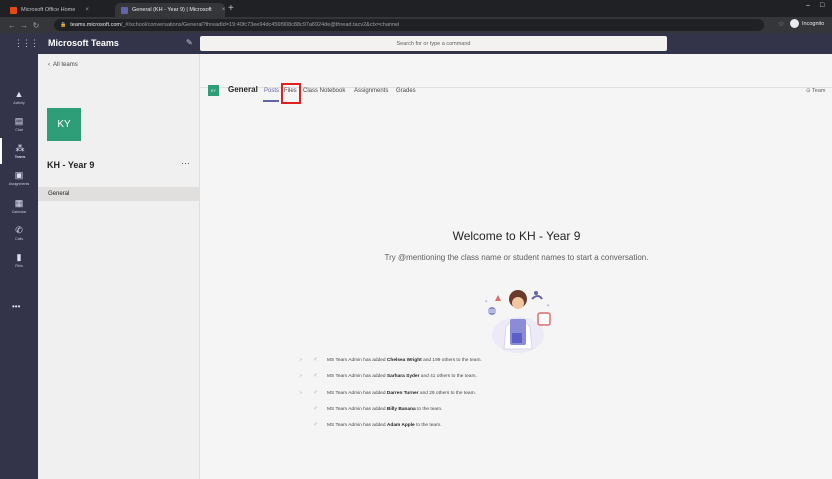  I want to click on file-icon: ▮, so click(19, 256).